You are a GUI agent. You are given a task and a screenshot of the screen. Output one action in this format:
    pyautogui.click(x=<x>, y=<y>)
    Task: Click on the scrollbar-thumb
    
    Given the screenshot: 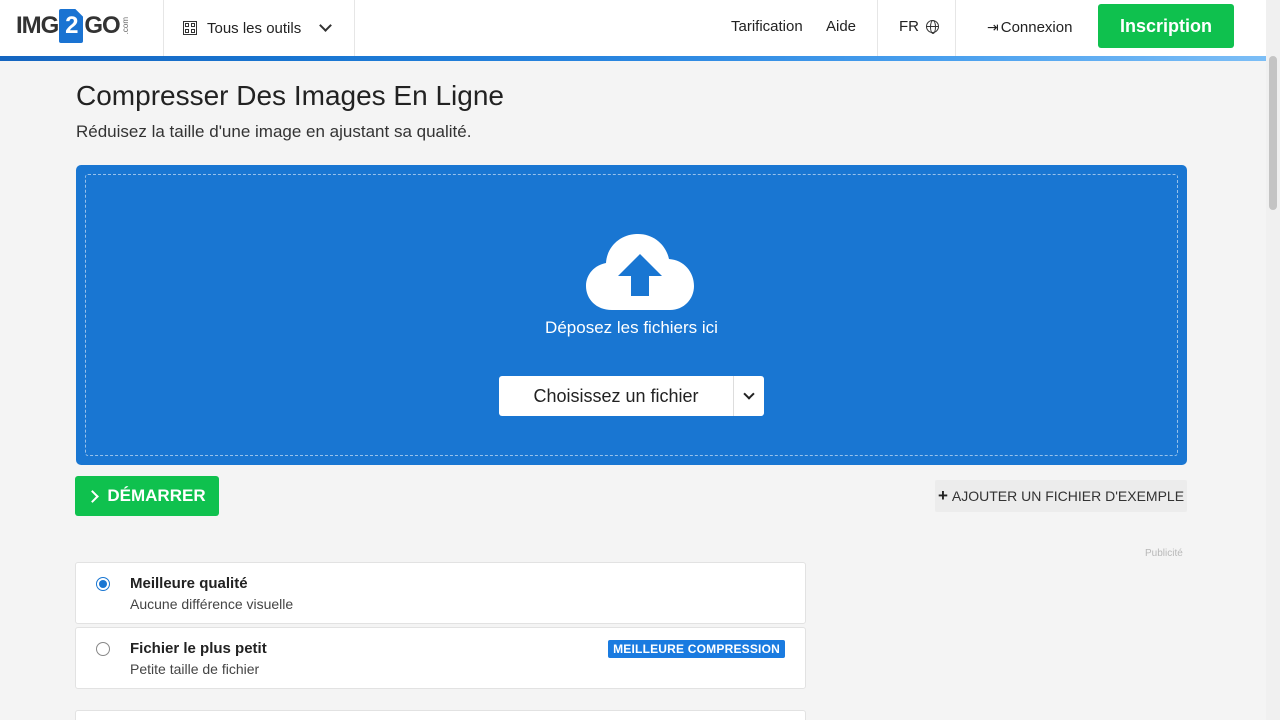 What is the action you would take?
    pyautogui.click(x=1273, y=133)
    